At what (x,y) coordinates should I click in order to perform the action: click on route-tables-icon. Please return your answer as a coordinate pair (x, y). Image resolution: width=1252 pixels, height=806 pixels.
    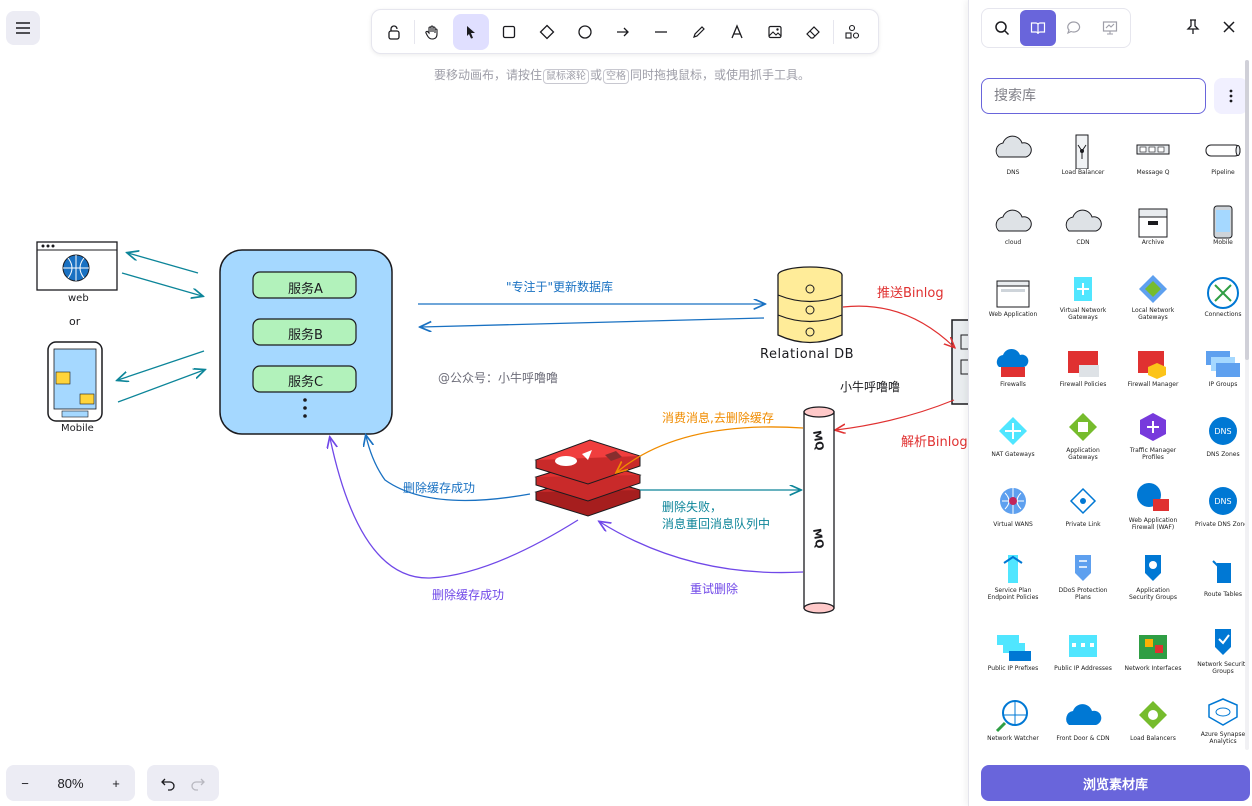
    Looking at the image, I should click on (1221, 571).